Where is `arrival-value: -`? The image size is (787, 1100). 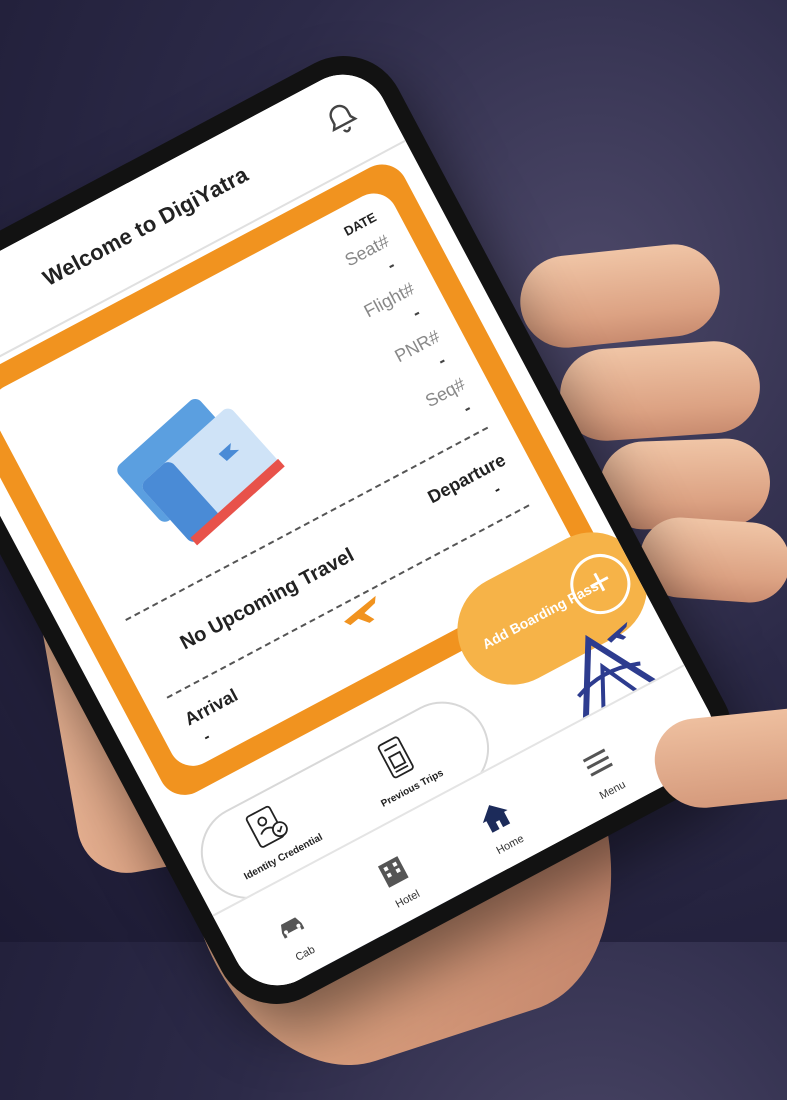
arrival-value: - is located at coordinates (207, 737).